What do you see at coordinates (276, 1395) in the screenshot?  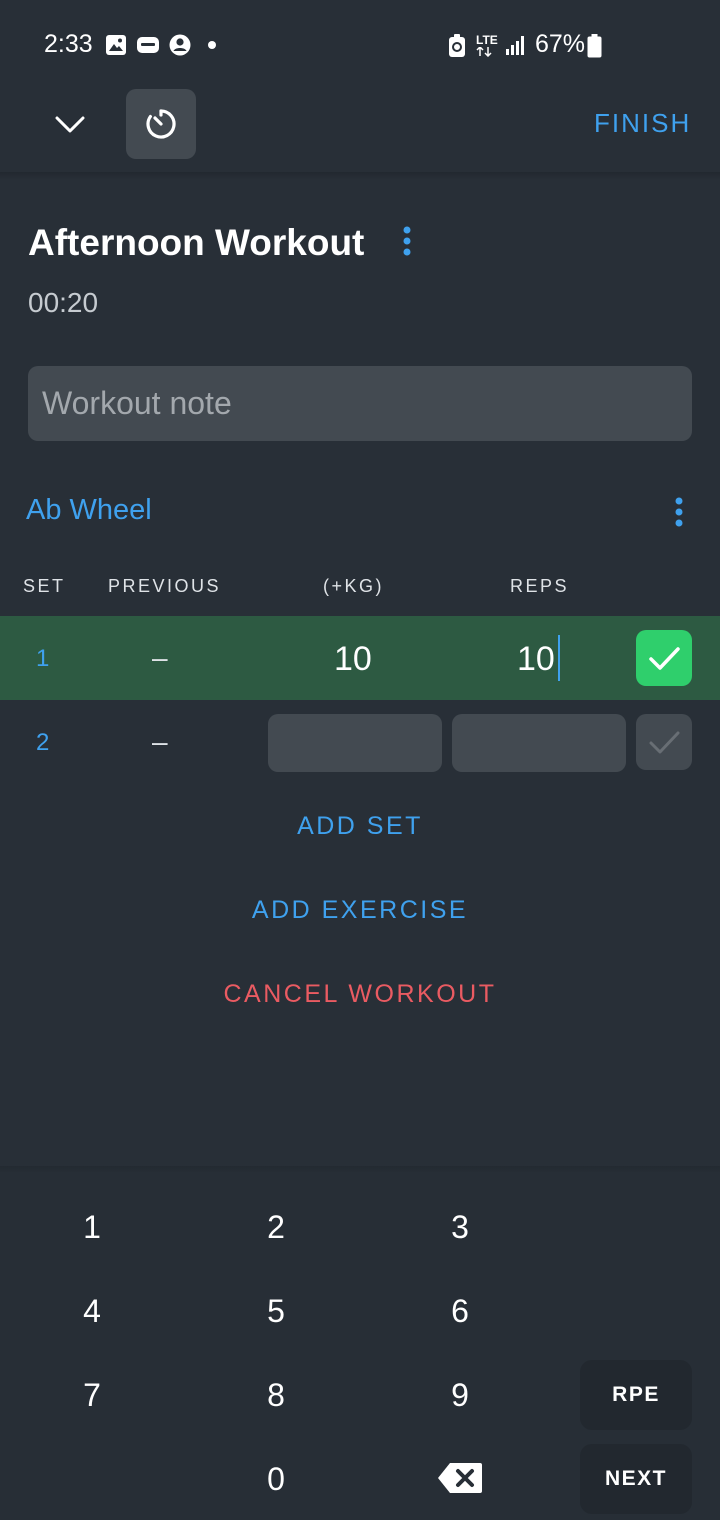 I see `key-8: 8` at bounding box center [276, 1395].